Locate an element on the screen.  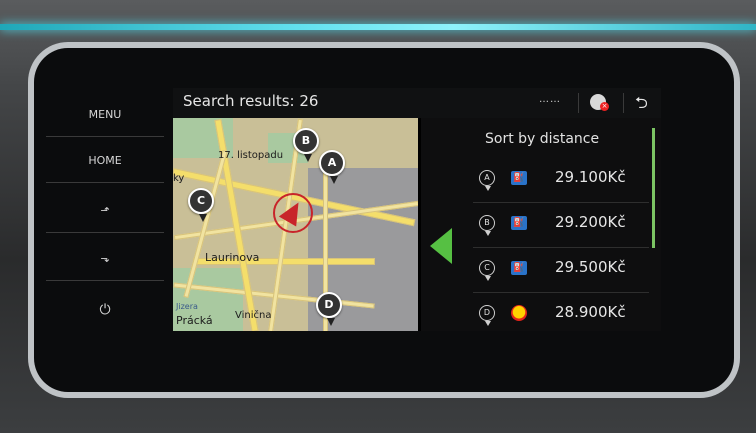
map-label: Jizera is located at coordinates (187, 306).